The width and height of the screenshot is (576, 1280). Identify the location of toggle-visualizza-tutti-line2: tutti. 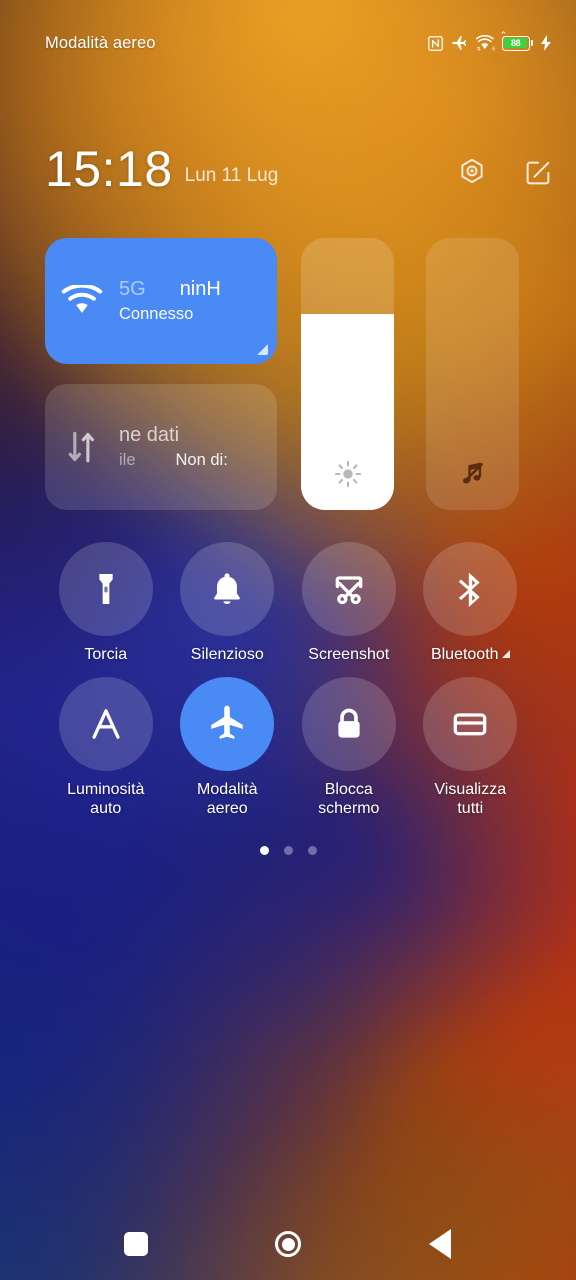
(470, 808).